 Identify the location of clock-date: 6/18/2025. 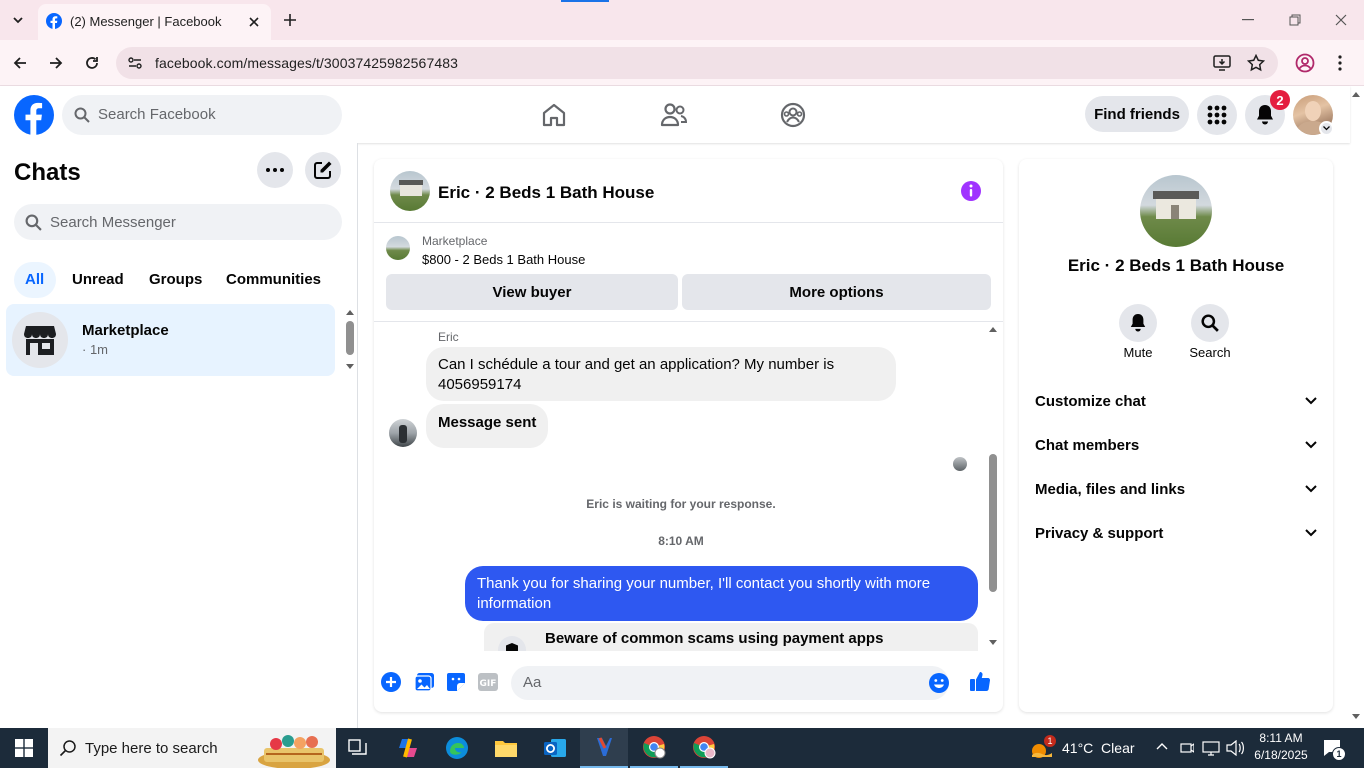
(1281, 755).